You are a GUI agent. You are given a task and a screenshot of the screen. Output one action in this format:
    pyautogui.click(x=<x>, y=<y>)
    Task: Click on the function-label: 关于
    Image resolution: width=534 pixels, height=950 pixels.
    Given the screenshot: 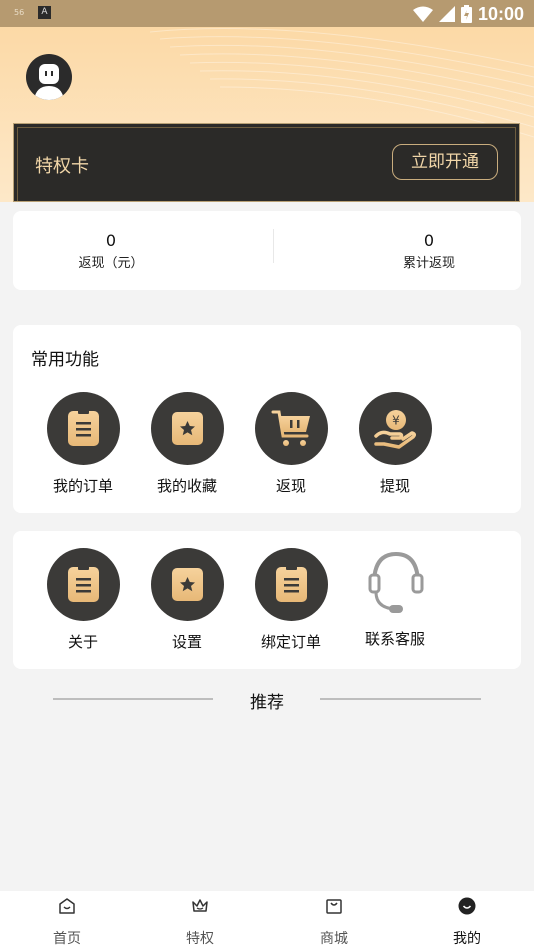 What is the action you would take?
    pyautogui.click(x=82, y=642)
    